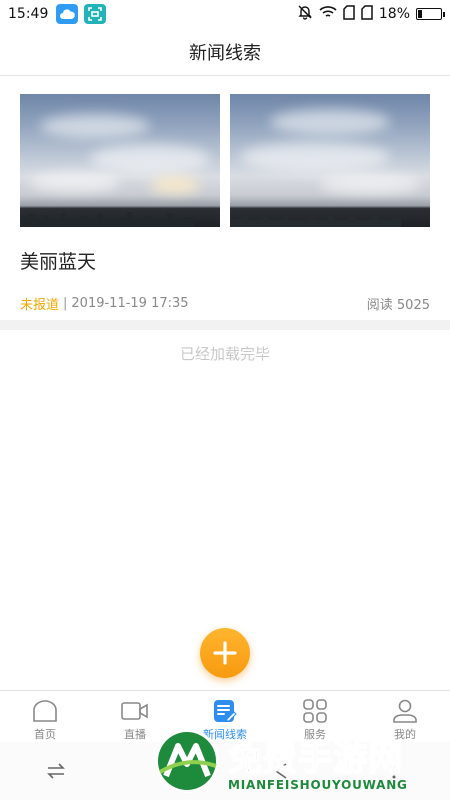 The width and height of the screenshot is (450, 800). What do you see at coordinates (135, 711) in the screenshot?
I see `video-icon` at bounding box center [135, 711].